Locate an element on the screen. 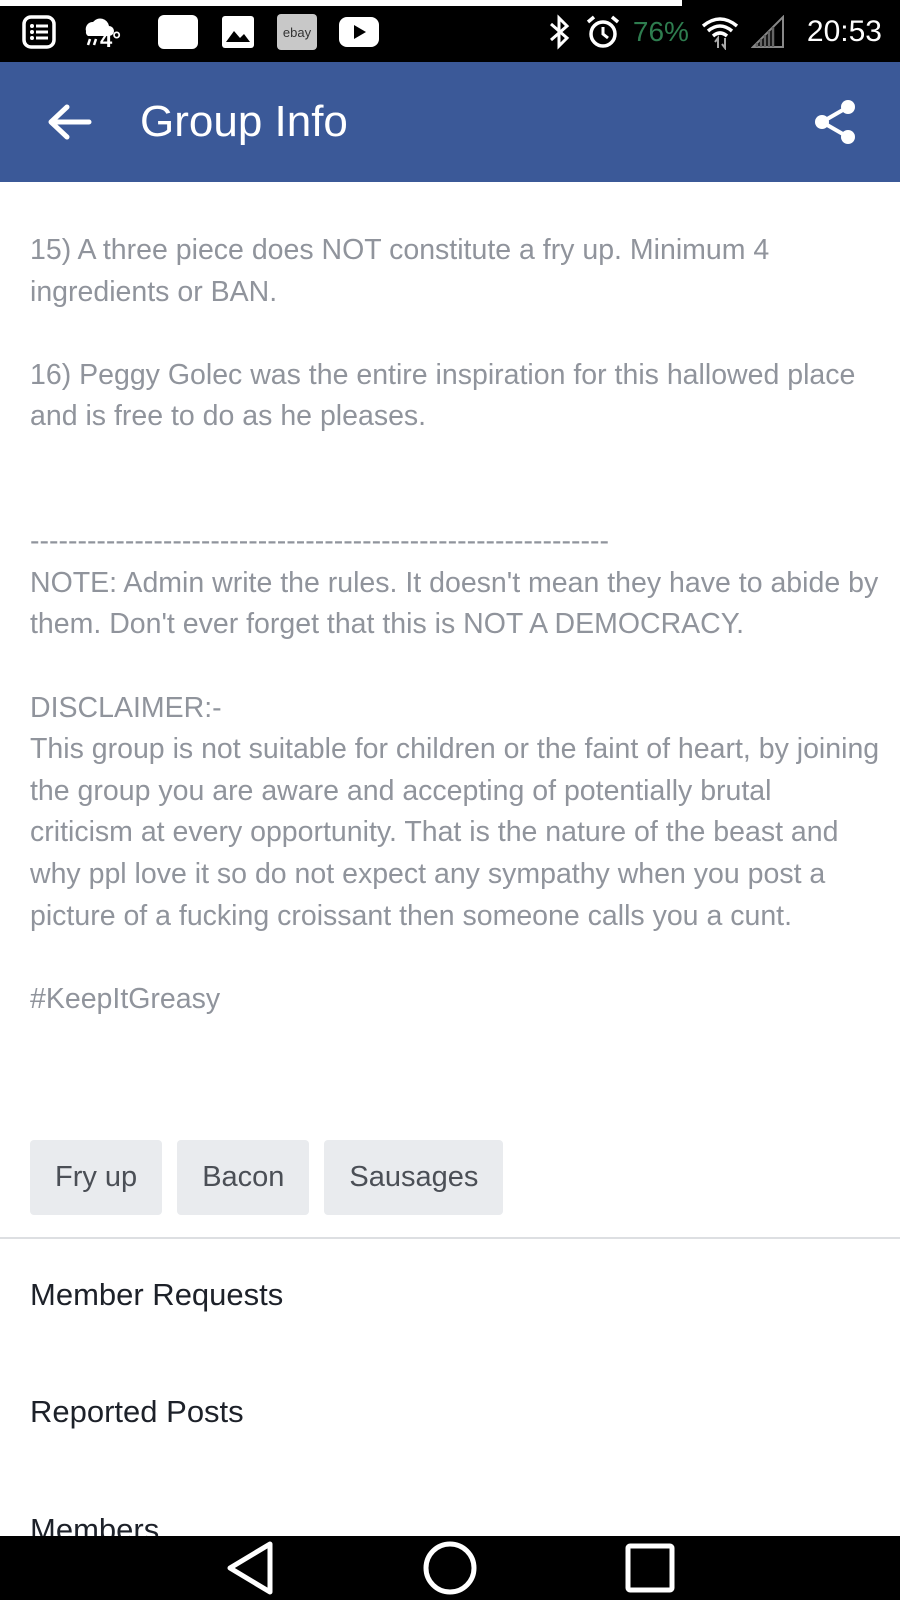 This screenshot has height=1600, width=900. nav-back-button is located at coordinates (250, 1568).